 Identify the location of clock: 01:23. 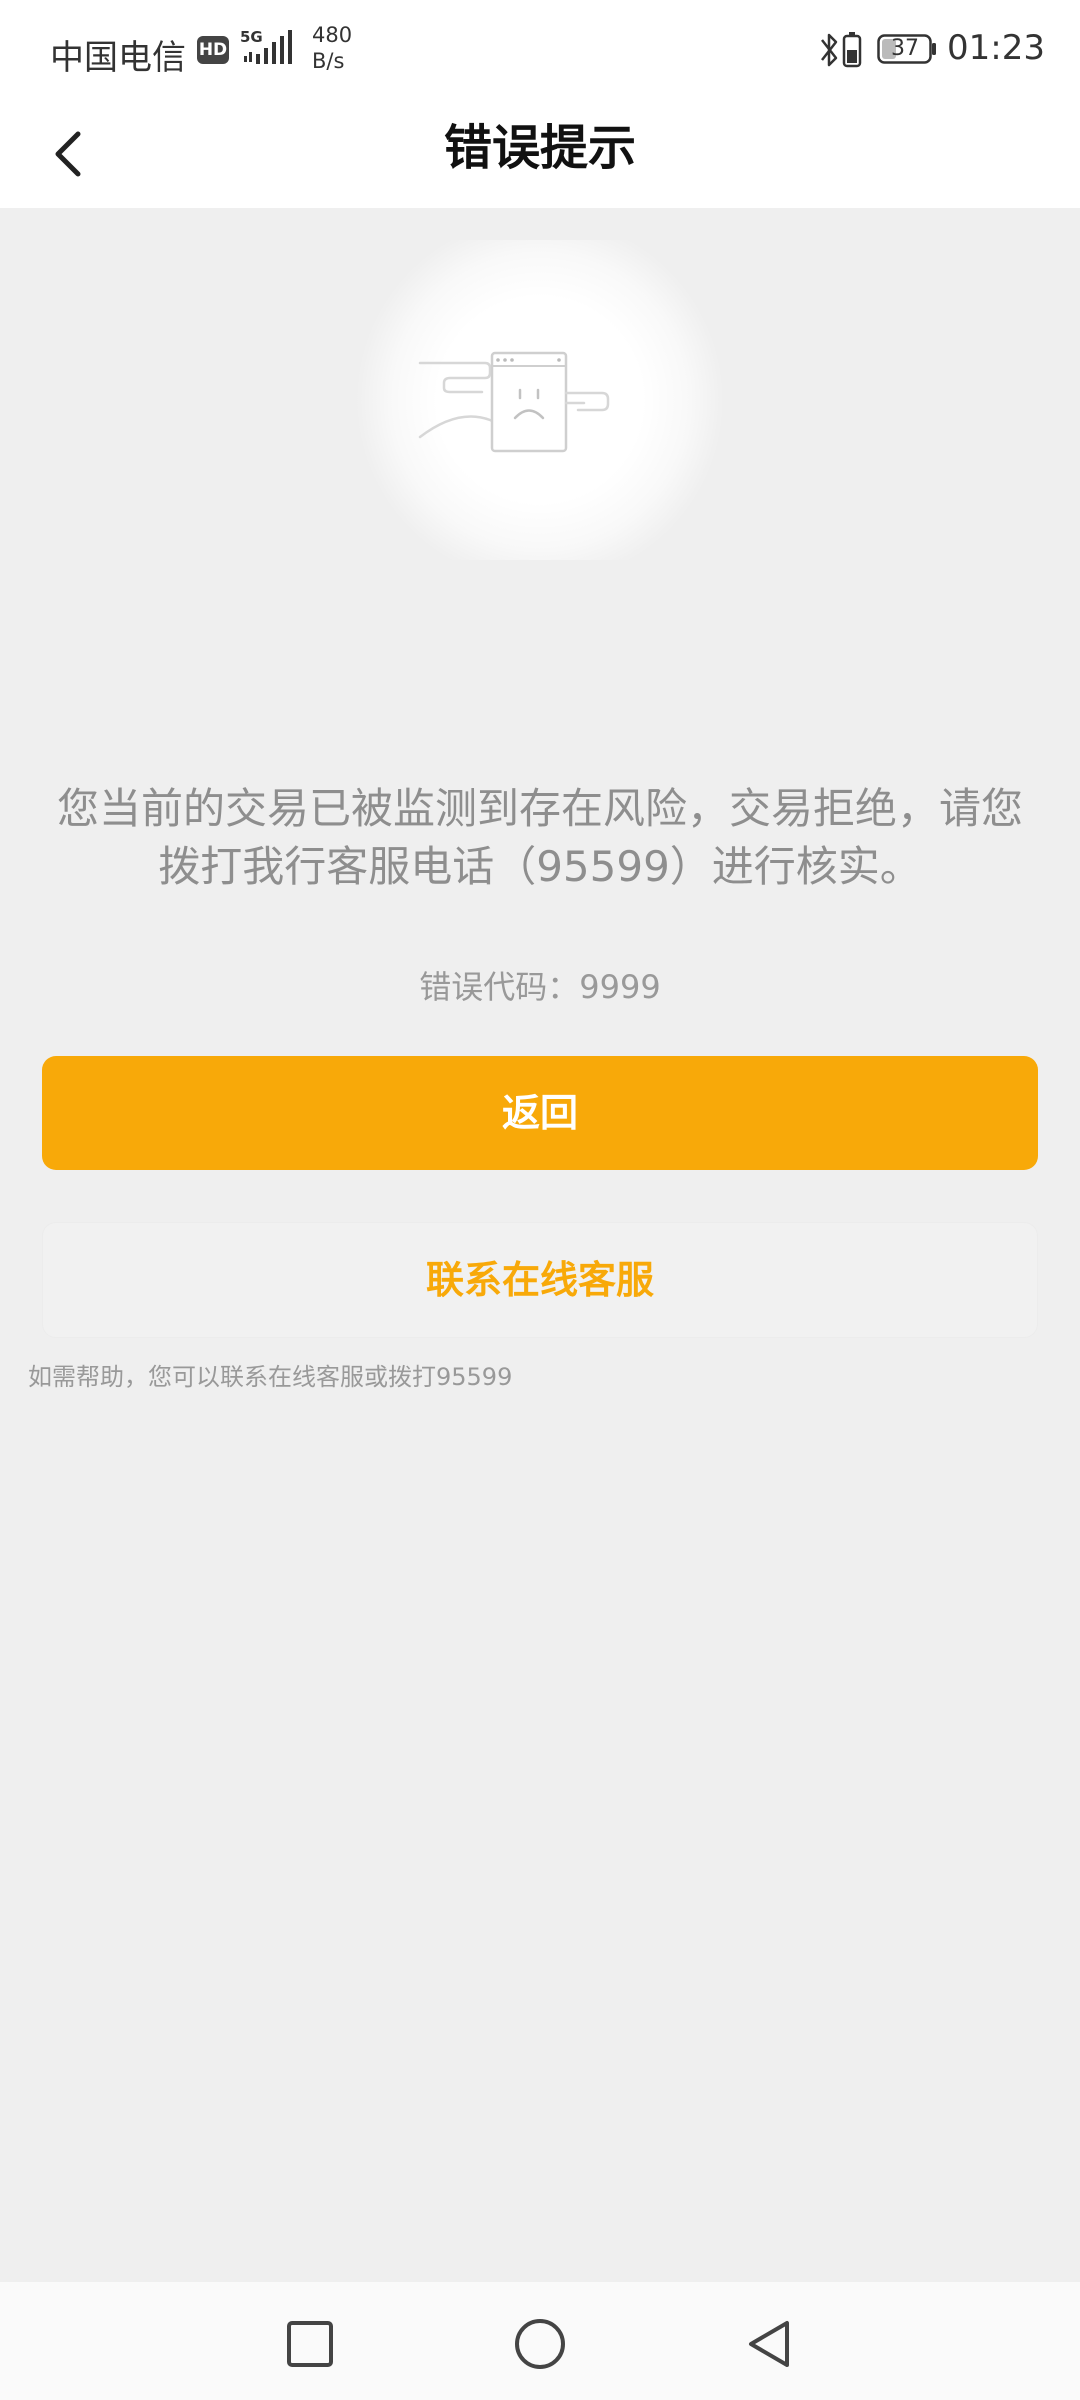
(996, 48).